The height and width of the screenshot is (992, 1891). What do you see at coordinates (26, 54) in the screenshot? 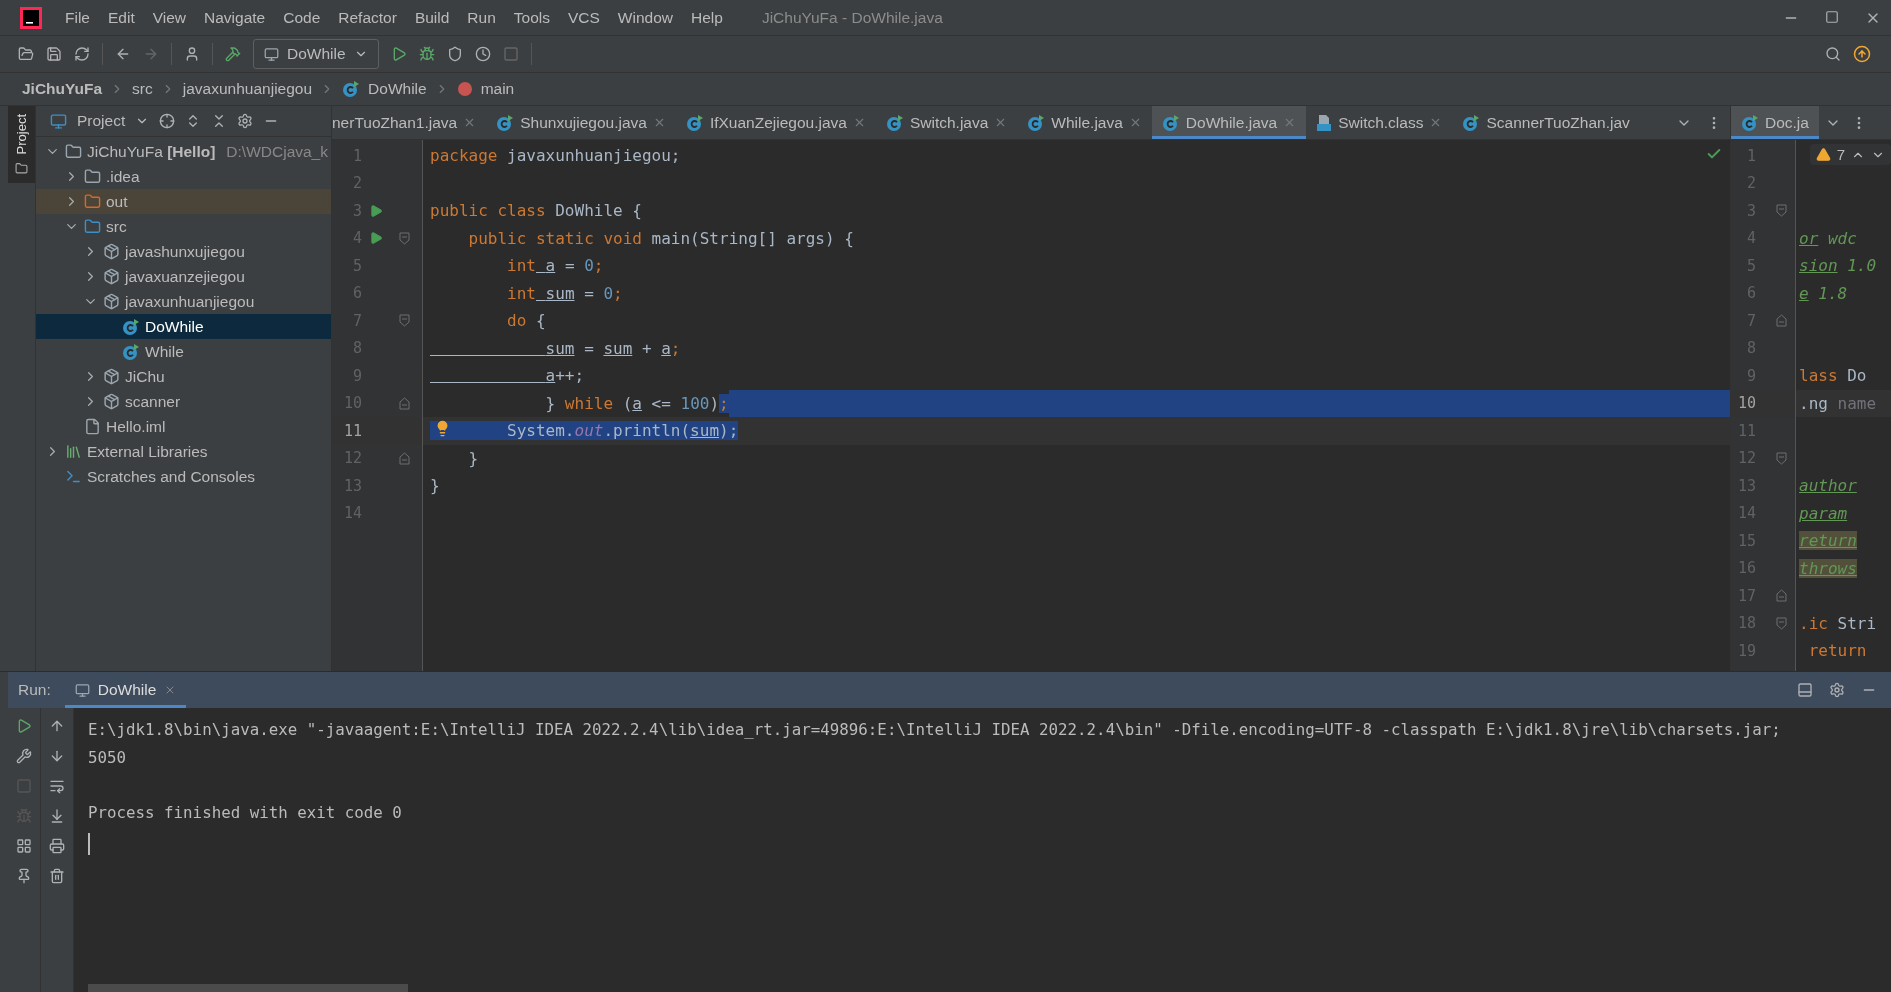
I see `open-folder-icon` at bounding box center [26, 54].